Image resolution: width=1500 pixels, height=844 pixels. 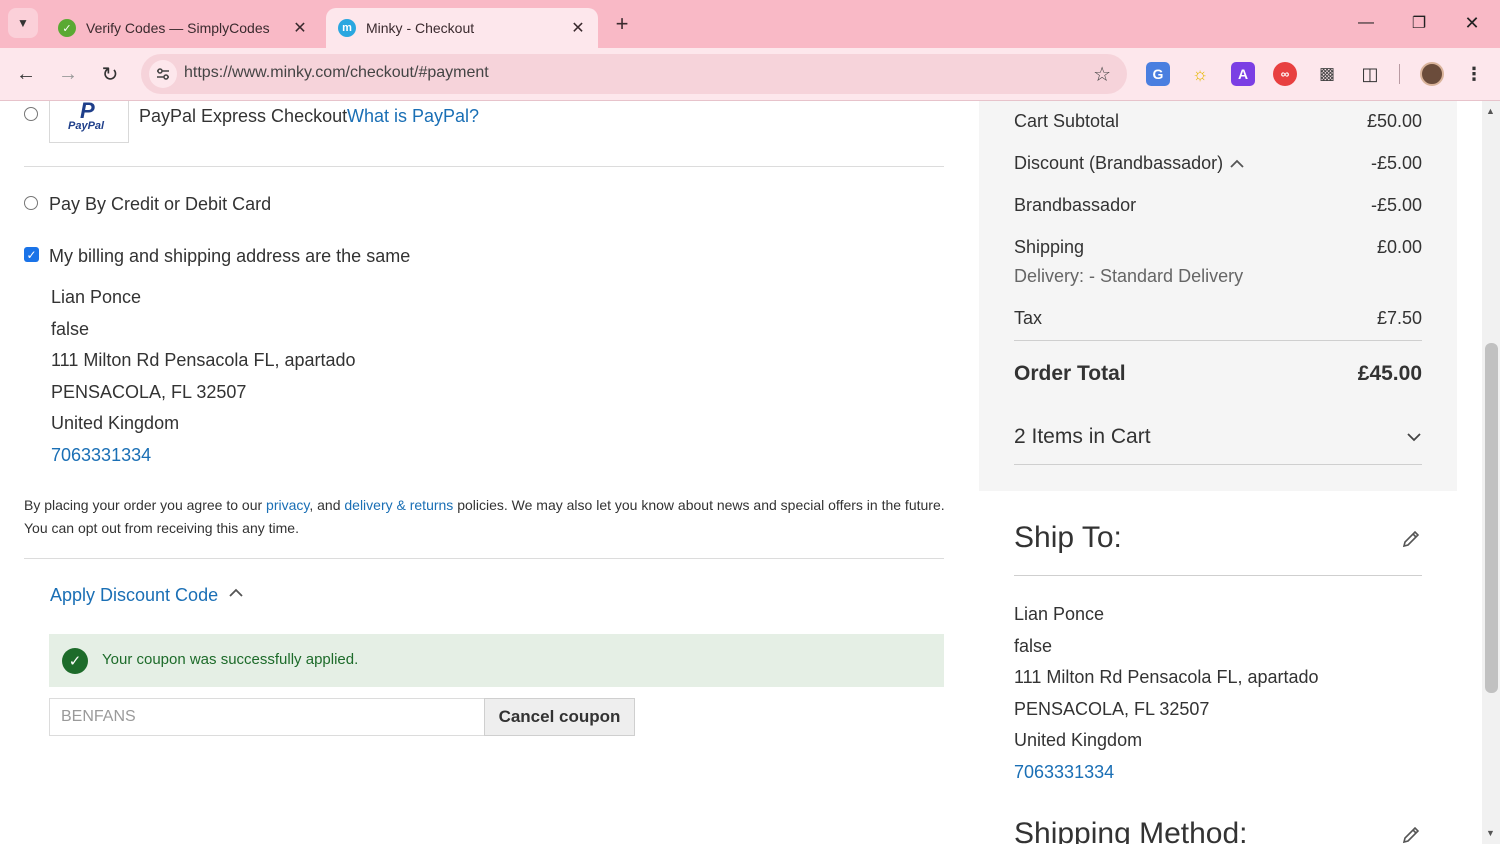 I want to click on subtotal-value: £50.00, so click(x=1394, y=121).